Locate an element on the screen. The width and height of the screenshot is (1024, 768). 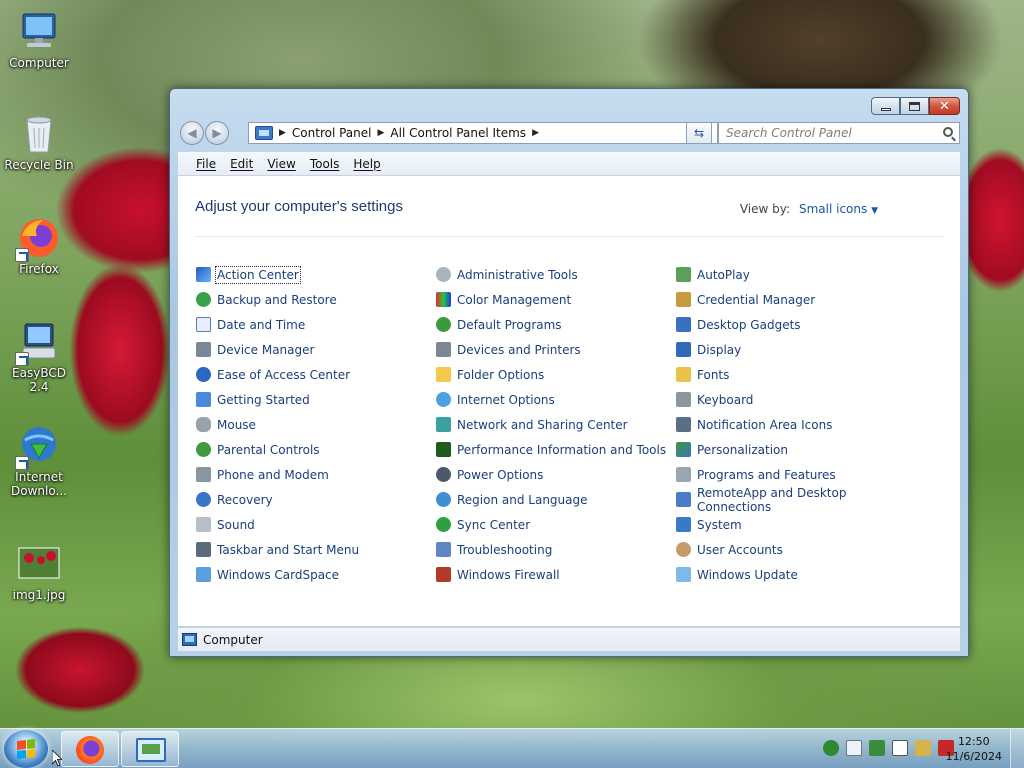
menu-tools: Tools is located at coordinates (325, 164).